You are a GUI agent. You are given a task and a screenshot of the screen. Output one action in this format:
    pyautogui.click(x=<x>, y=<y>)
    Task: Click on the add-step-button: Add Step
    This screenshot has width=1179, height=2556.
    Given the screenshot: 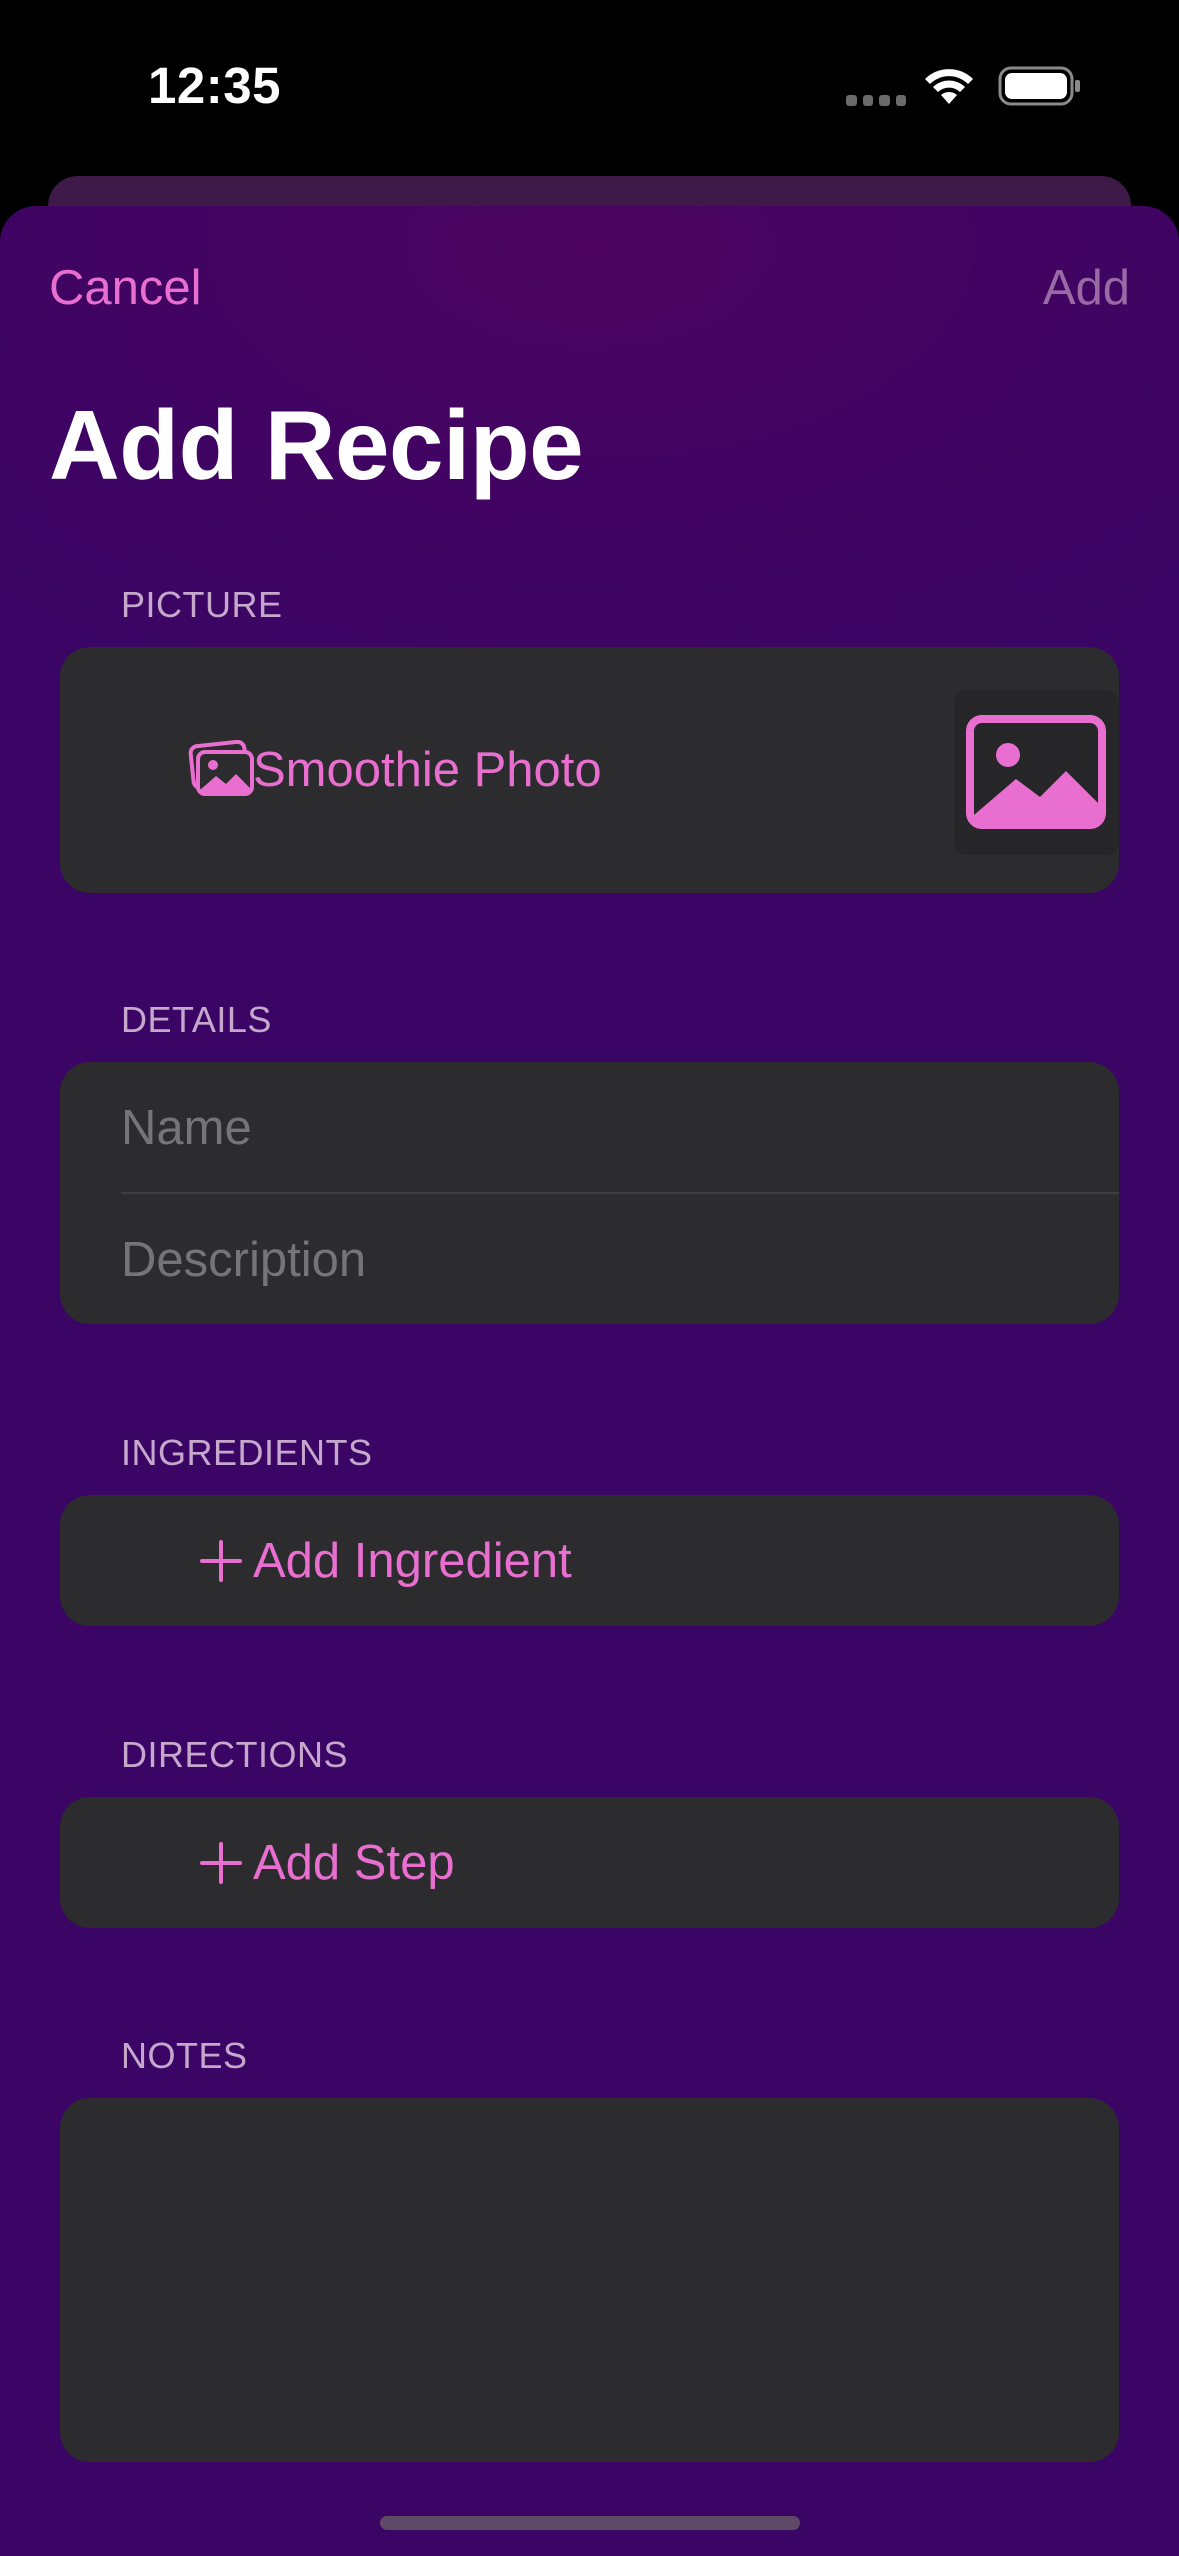 What is the action you would take?
    pyautogui.click(x=589, y=1862)
    